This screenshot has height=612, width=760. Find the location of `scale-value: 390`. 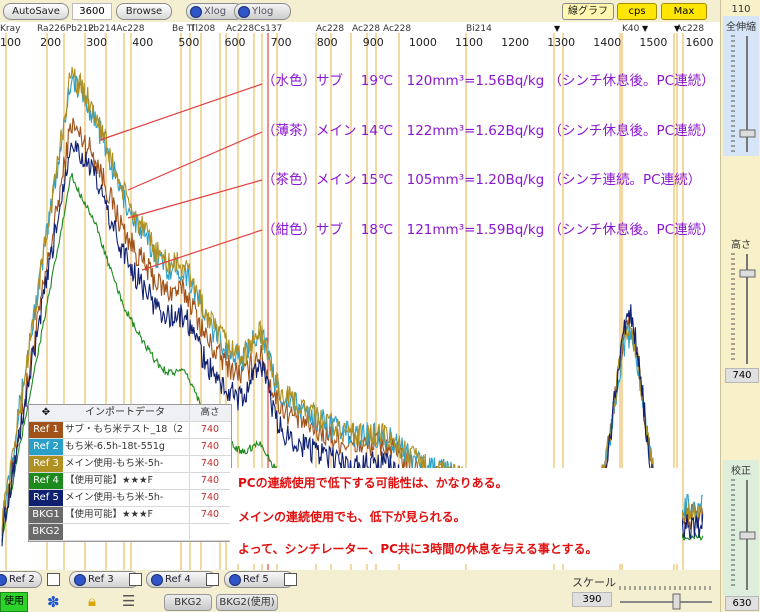

scale-value: 390 is located at coordinates (592, 599).